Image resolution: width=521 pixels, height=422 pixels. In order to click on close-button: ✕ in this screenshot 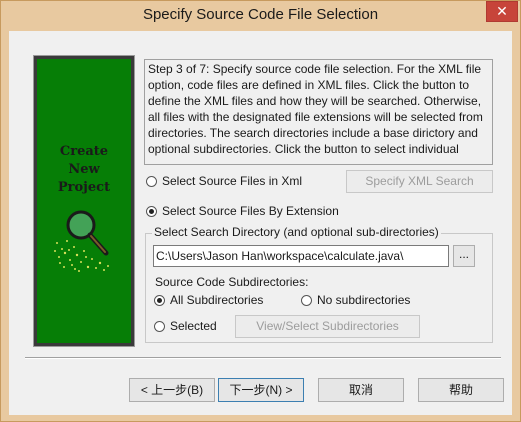, I will do `click(502, 11)`.